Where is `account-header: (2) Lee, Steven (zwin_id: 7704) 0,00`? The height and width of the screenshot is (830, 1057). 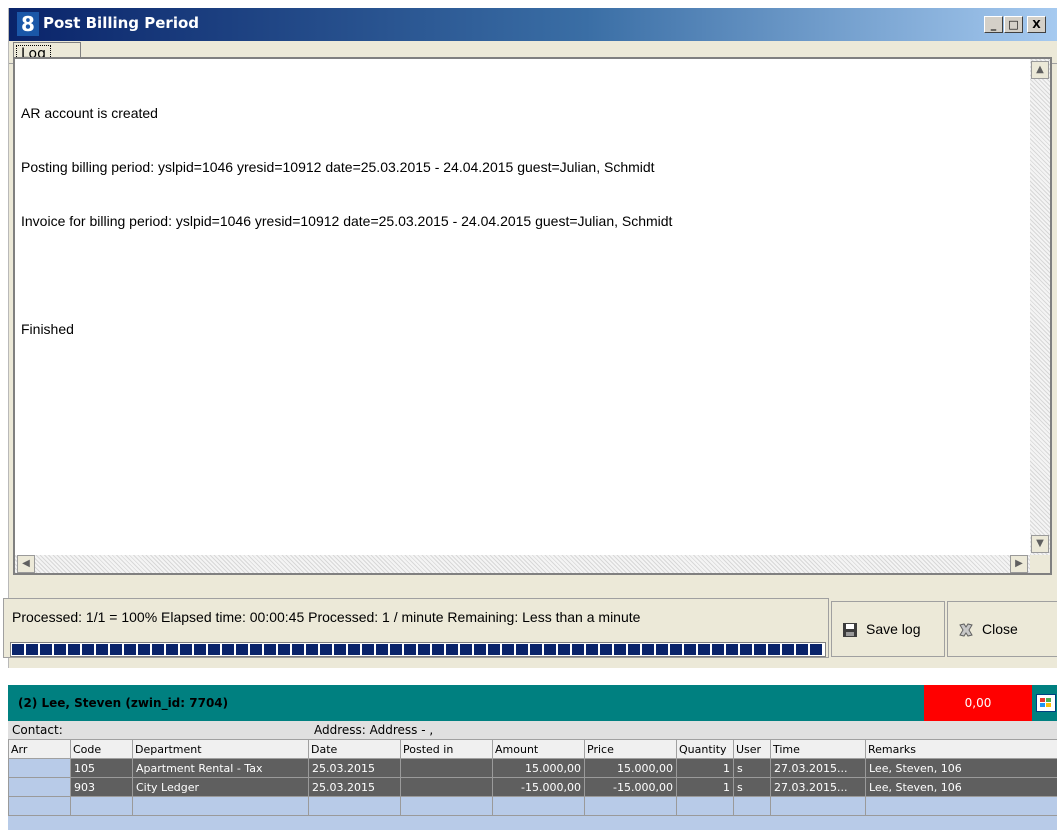
account-header: (2) Lee, Steven (zwin_id: 7704) 0,00 is located at coordinates (532, 703).